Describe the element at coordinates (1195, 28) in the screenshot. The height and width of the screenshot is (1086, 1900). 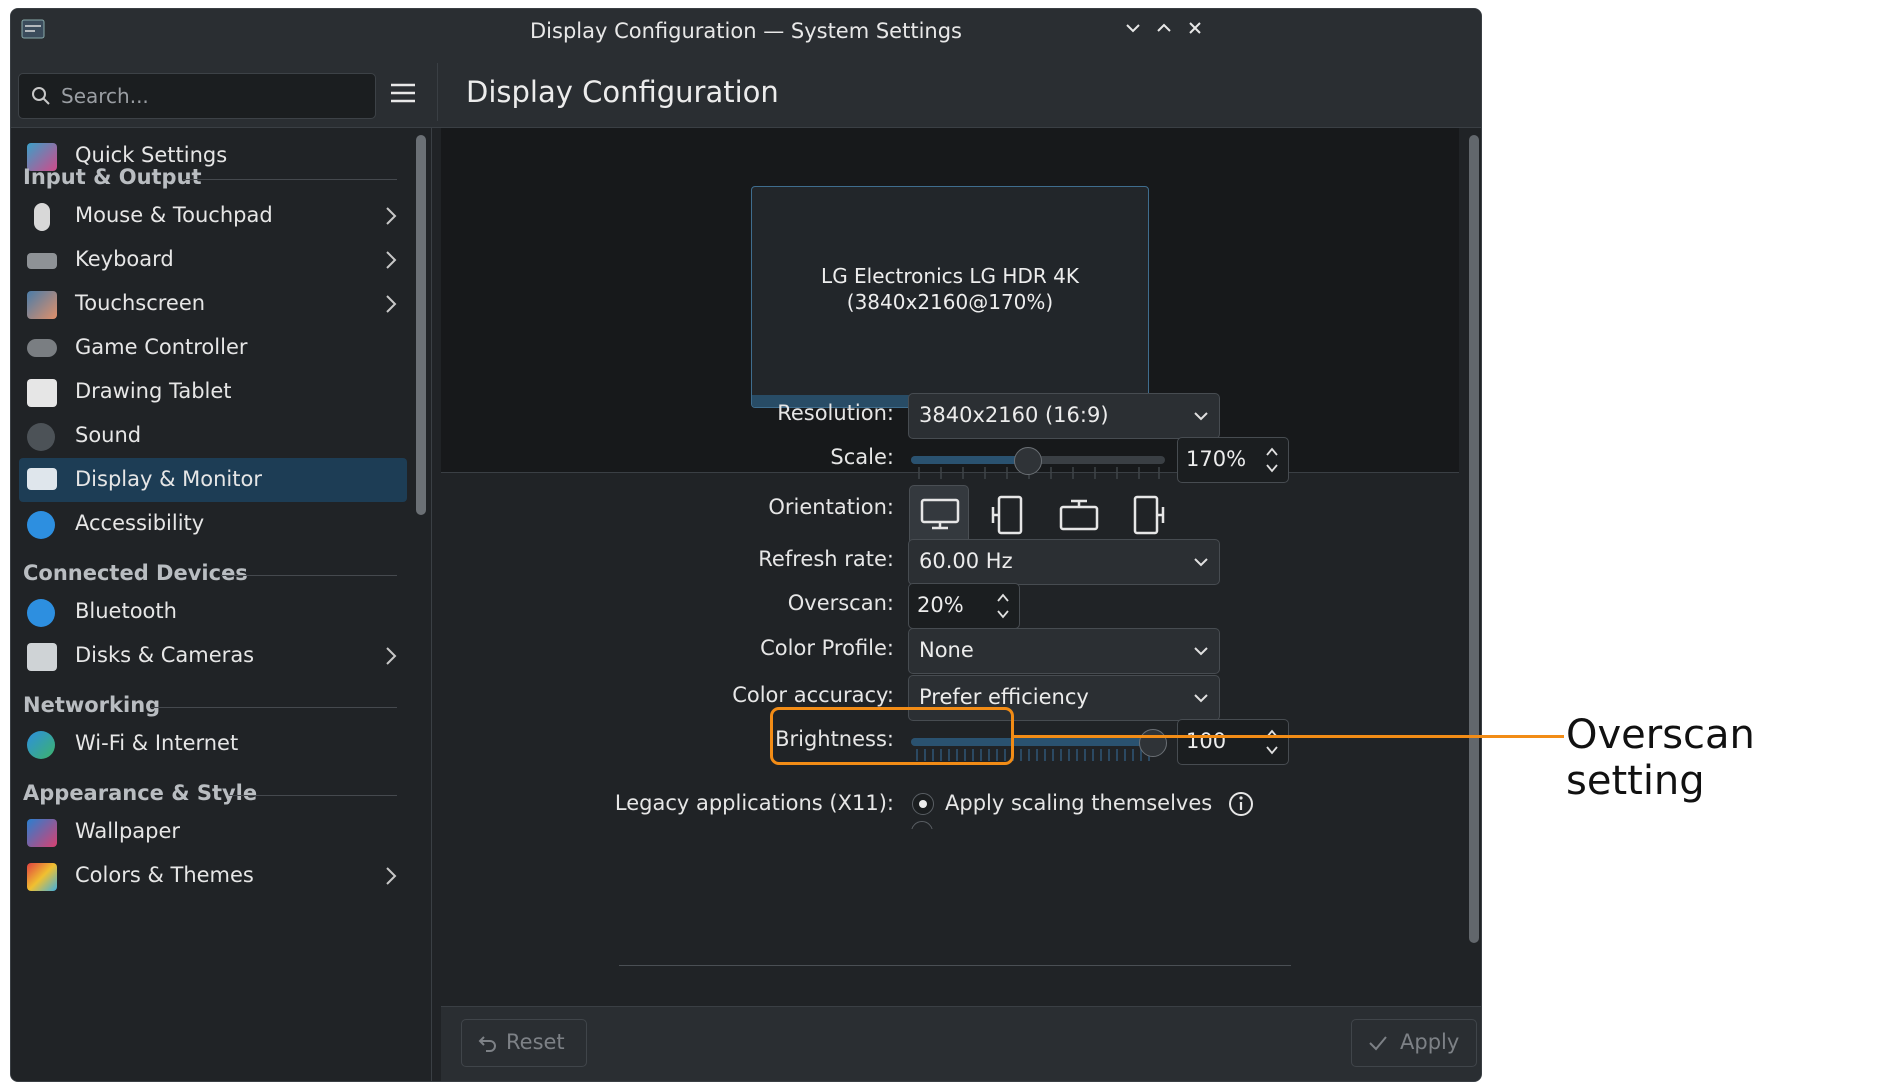
I see `close-icon` at that location.